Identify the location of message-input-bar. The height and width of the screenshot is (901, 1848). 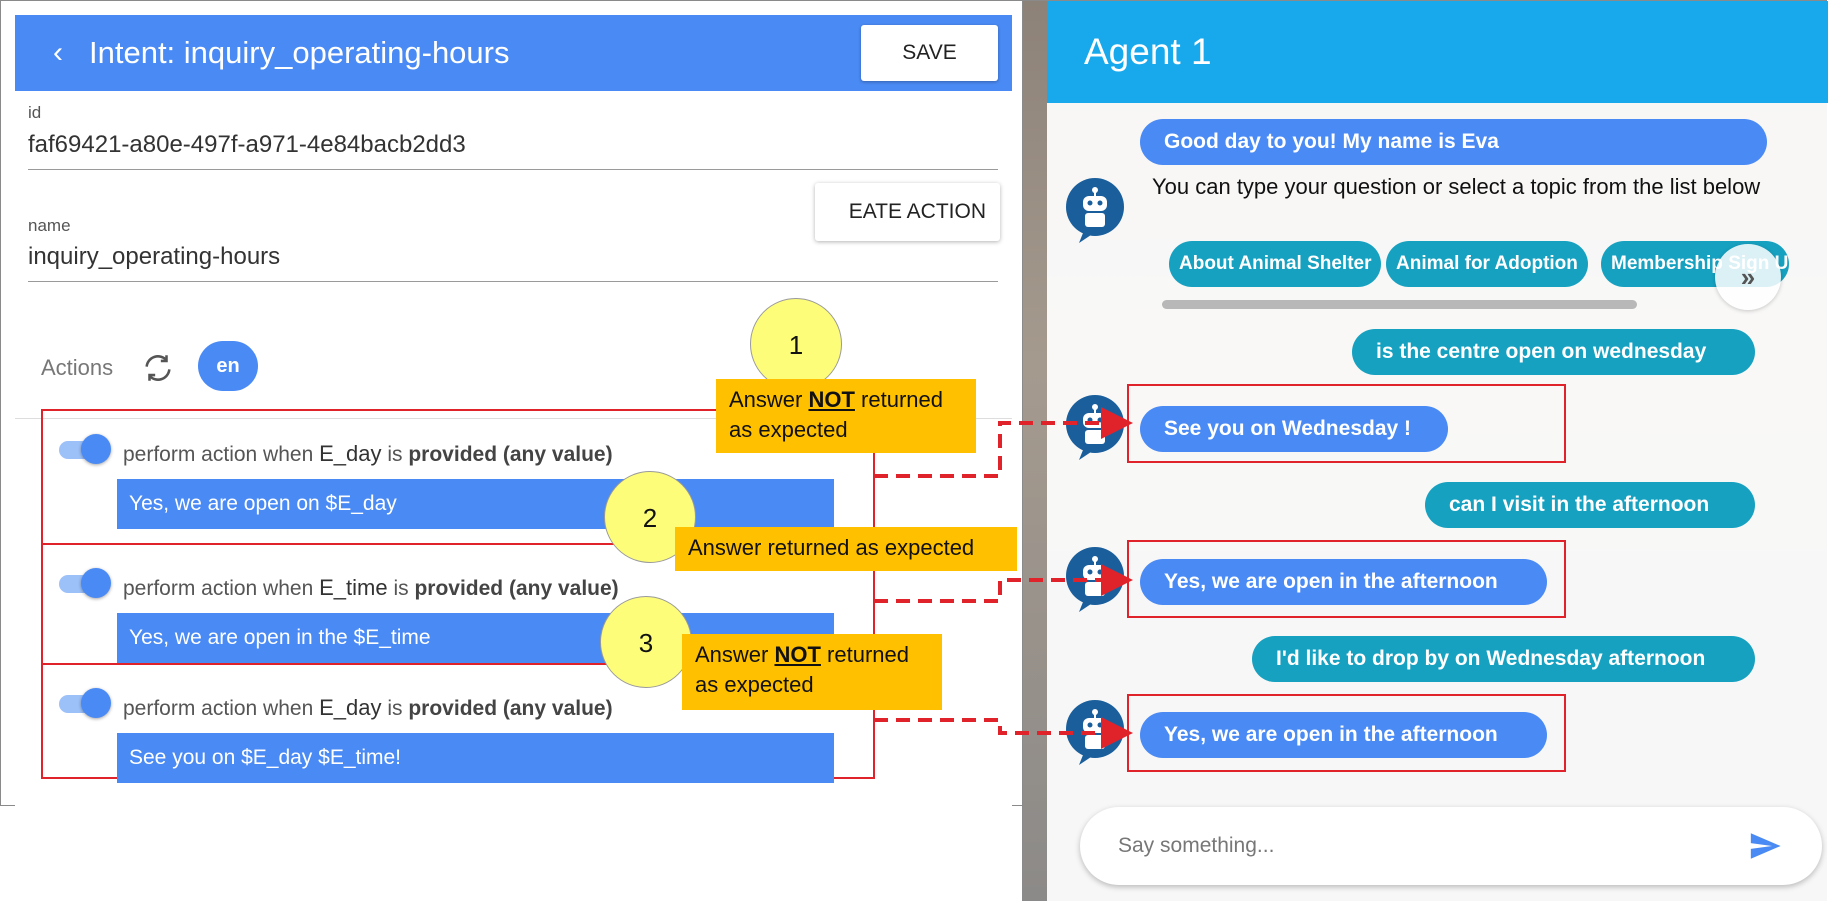
(1451, 846).